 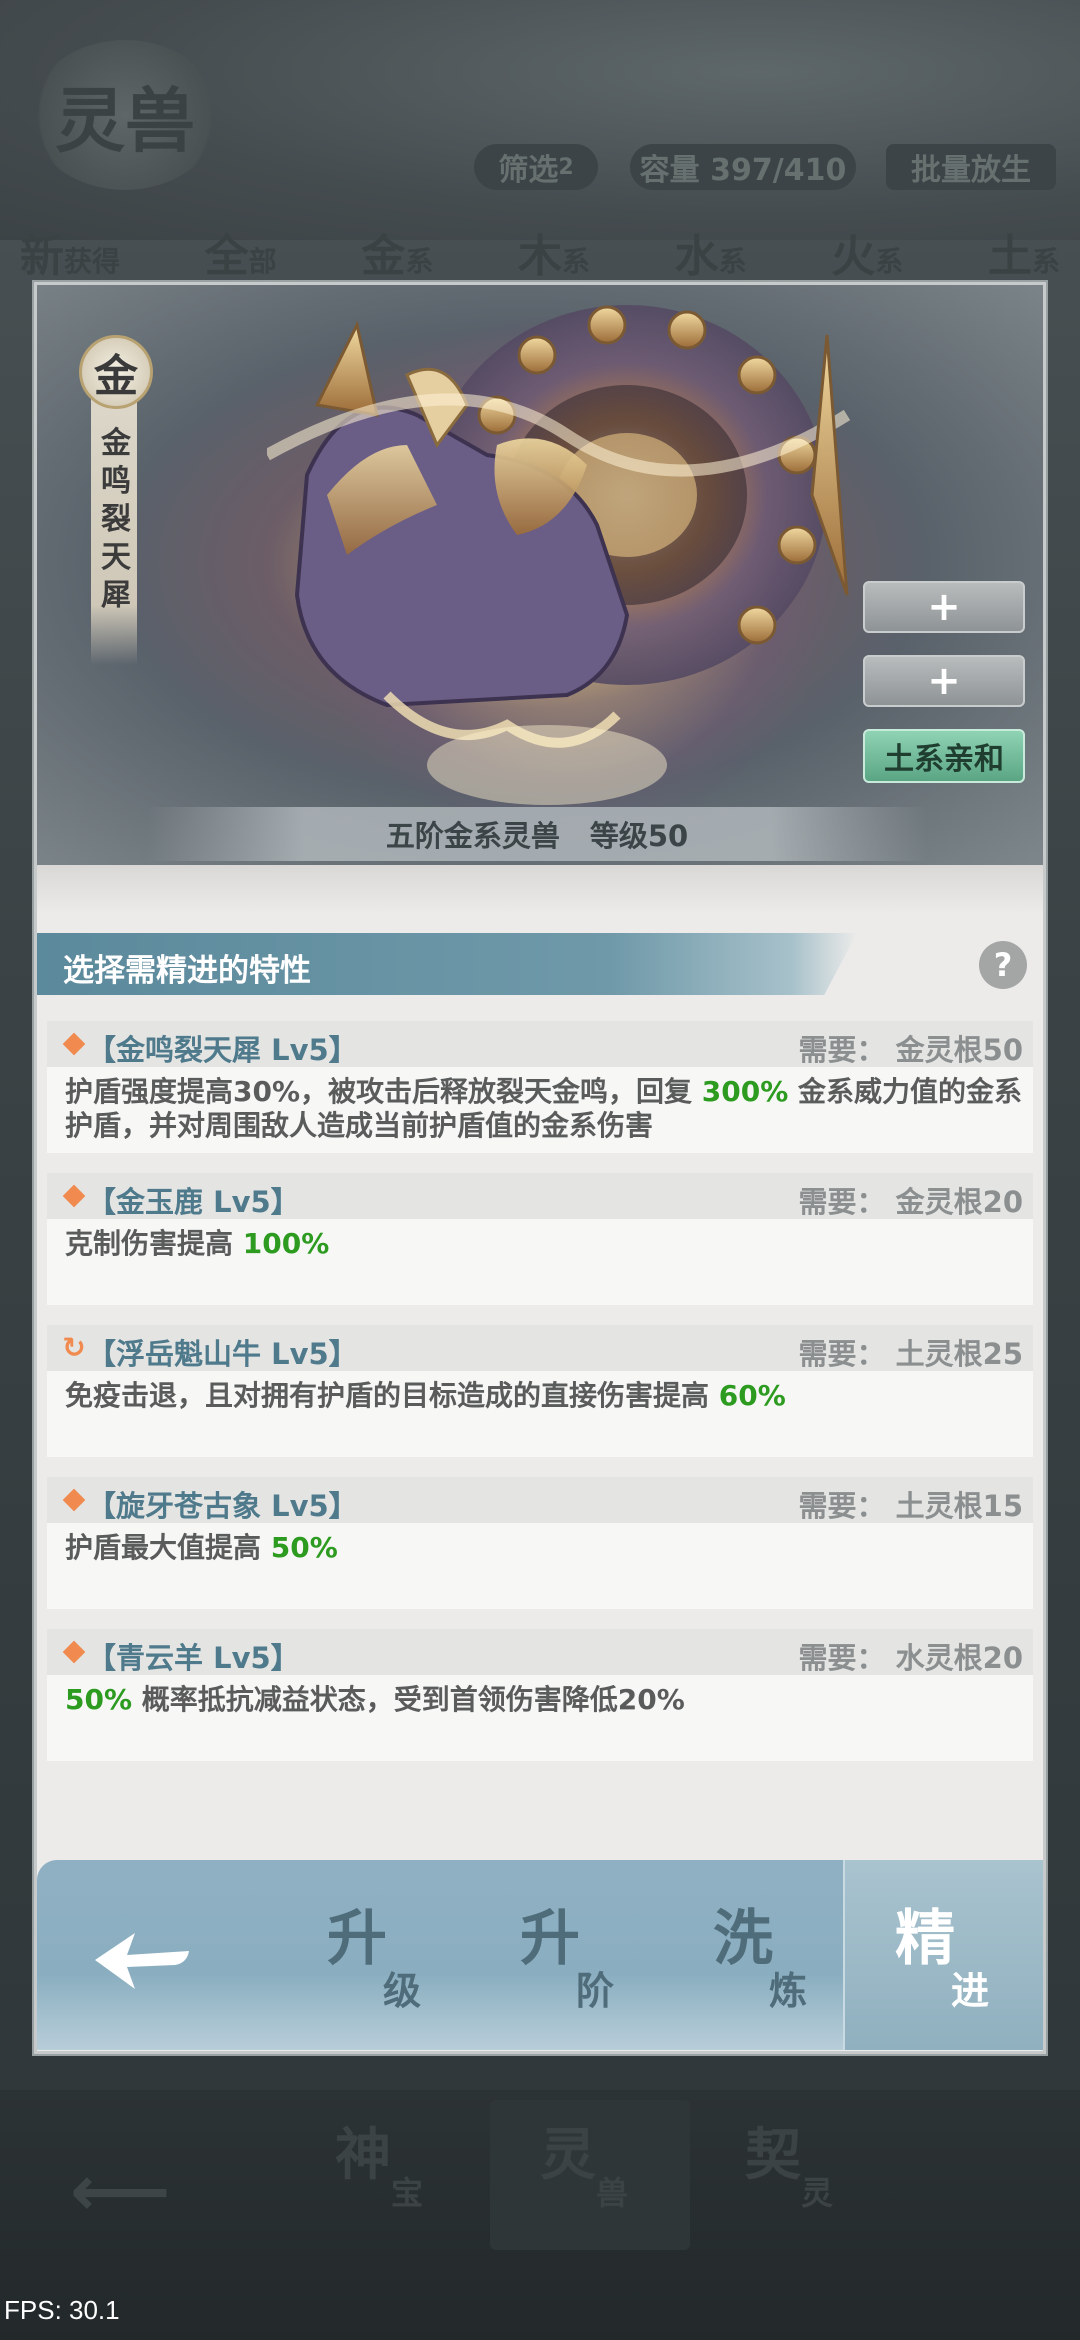 I want to click on trait-name: 【金鸣裂天犀 Lv5】, so click(x=222, y=1050).